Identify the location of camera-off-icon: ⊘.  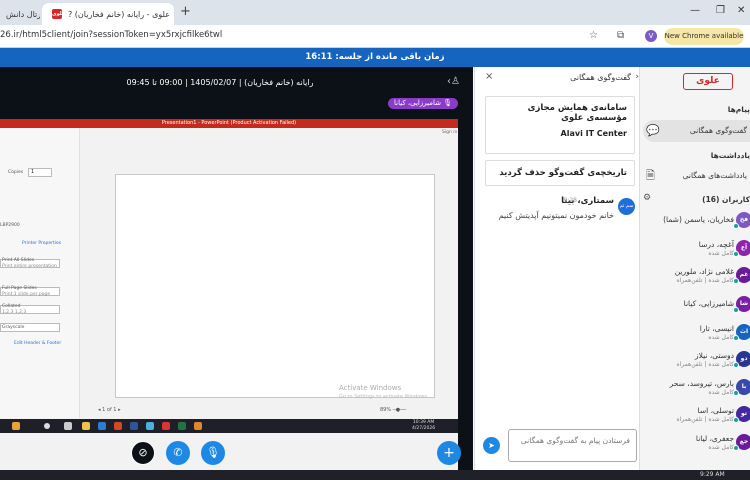
(143, 452).